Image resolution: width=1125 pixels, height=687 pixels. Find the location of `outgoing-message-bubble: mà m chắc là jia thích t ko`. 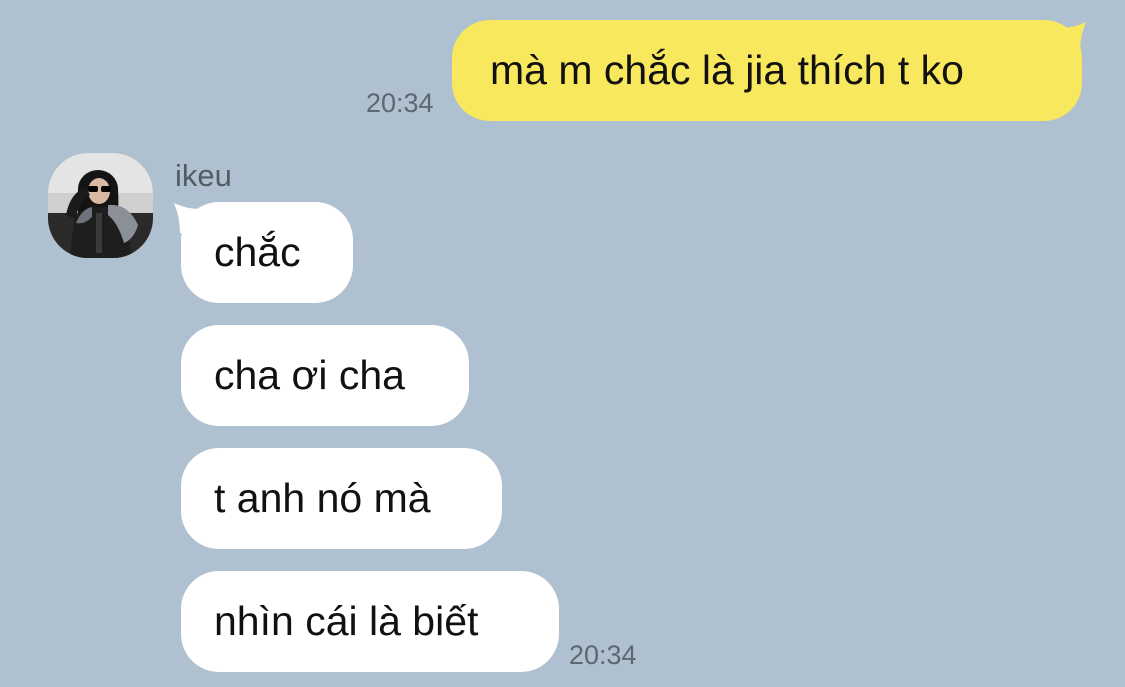

outgoing-message-bubble: mà m chắc là jia thích t ko is located at coordinates (767, 70).